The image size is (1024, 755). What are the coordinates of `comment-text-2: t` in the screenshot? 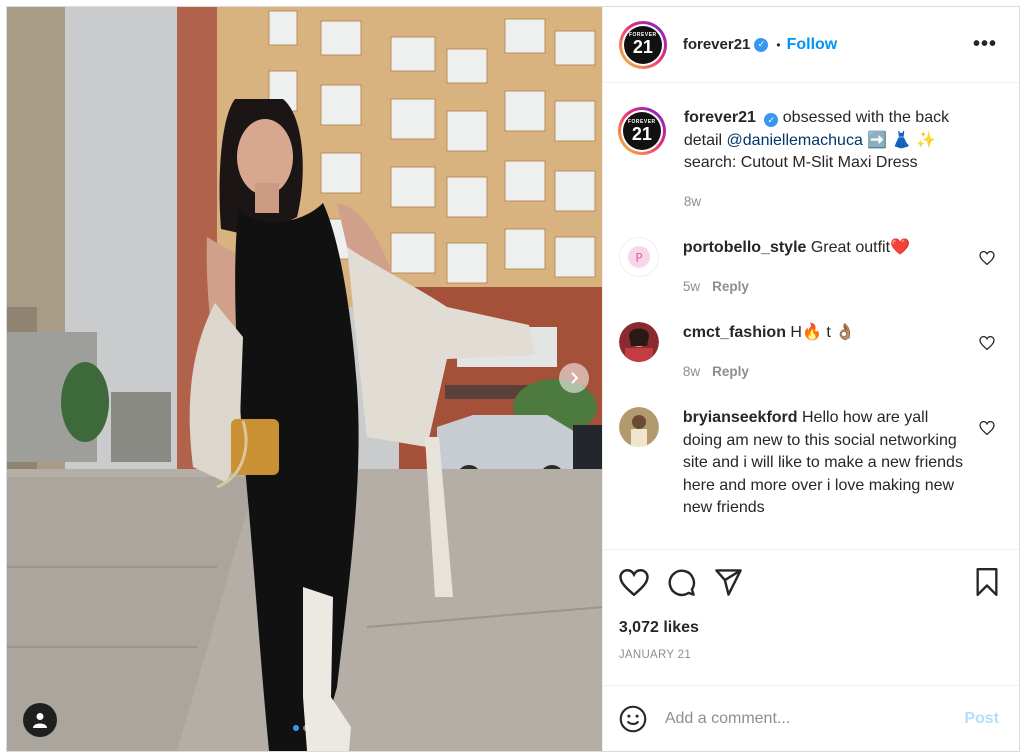 It's located at (828, 332).